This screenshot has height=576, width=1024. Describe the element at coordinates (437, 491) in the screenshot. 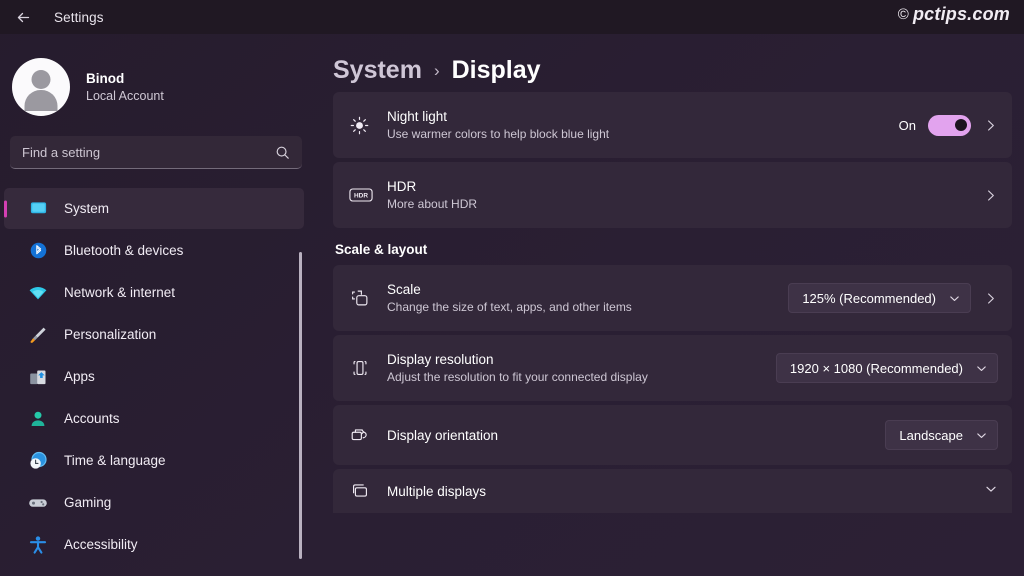

I see `multiple-displays-title: Multiple displays` at that location.